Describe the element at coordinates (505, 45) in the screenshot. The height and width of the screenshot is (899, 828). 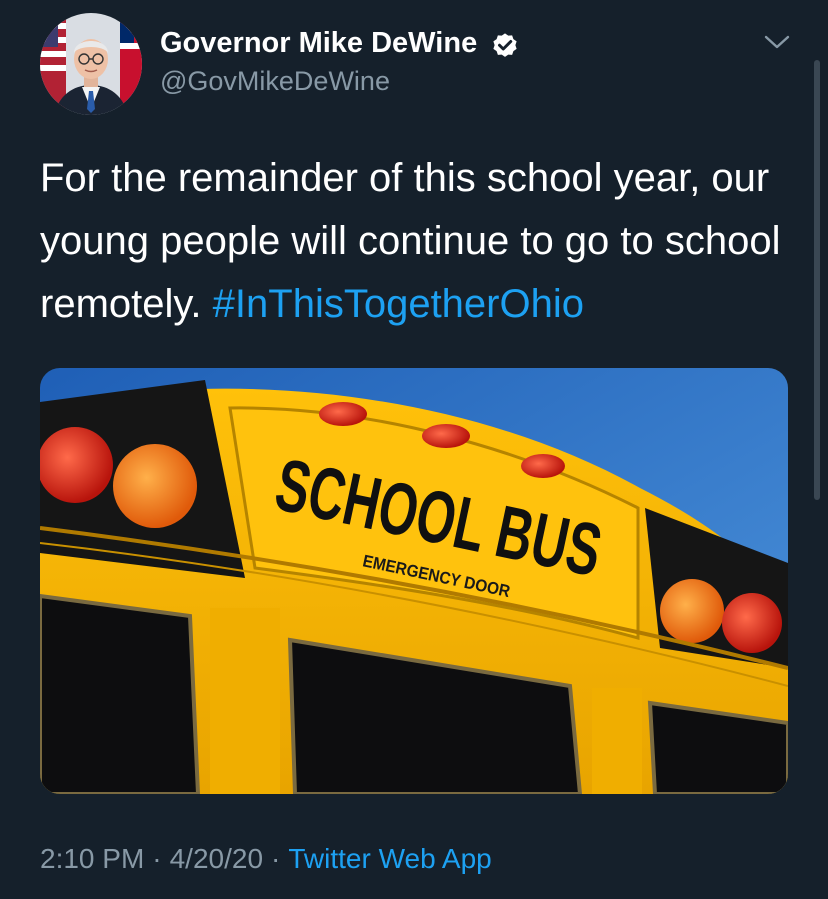
I see `verified-badge-icon` at that location.